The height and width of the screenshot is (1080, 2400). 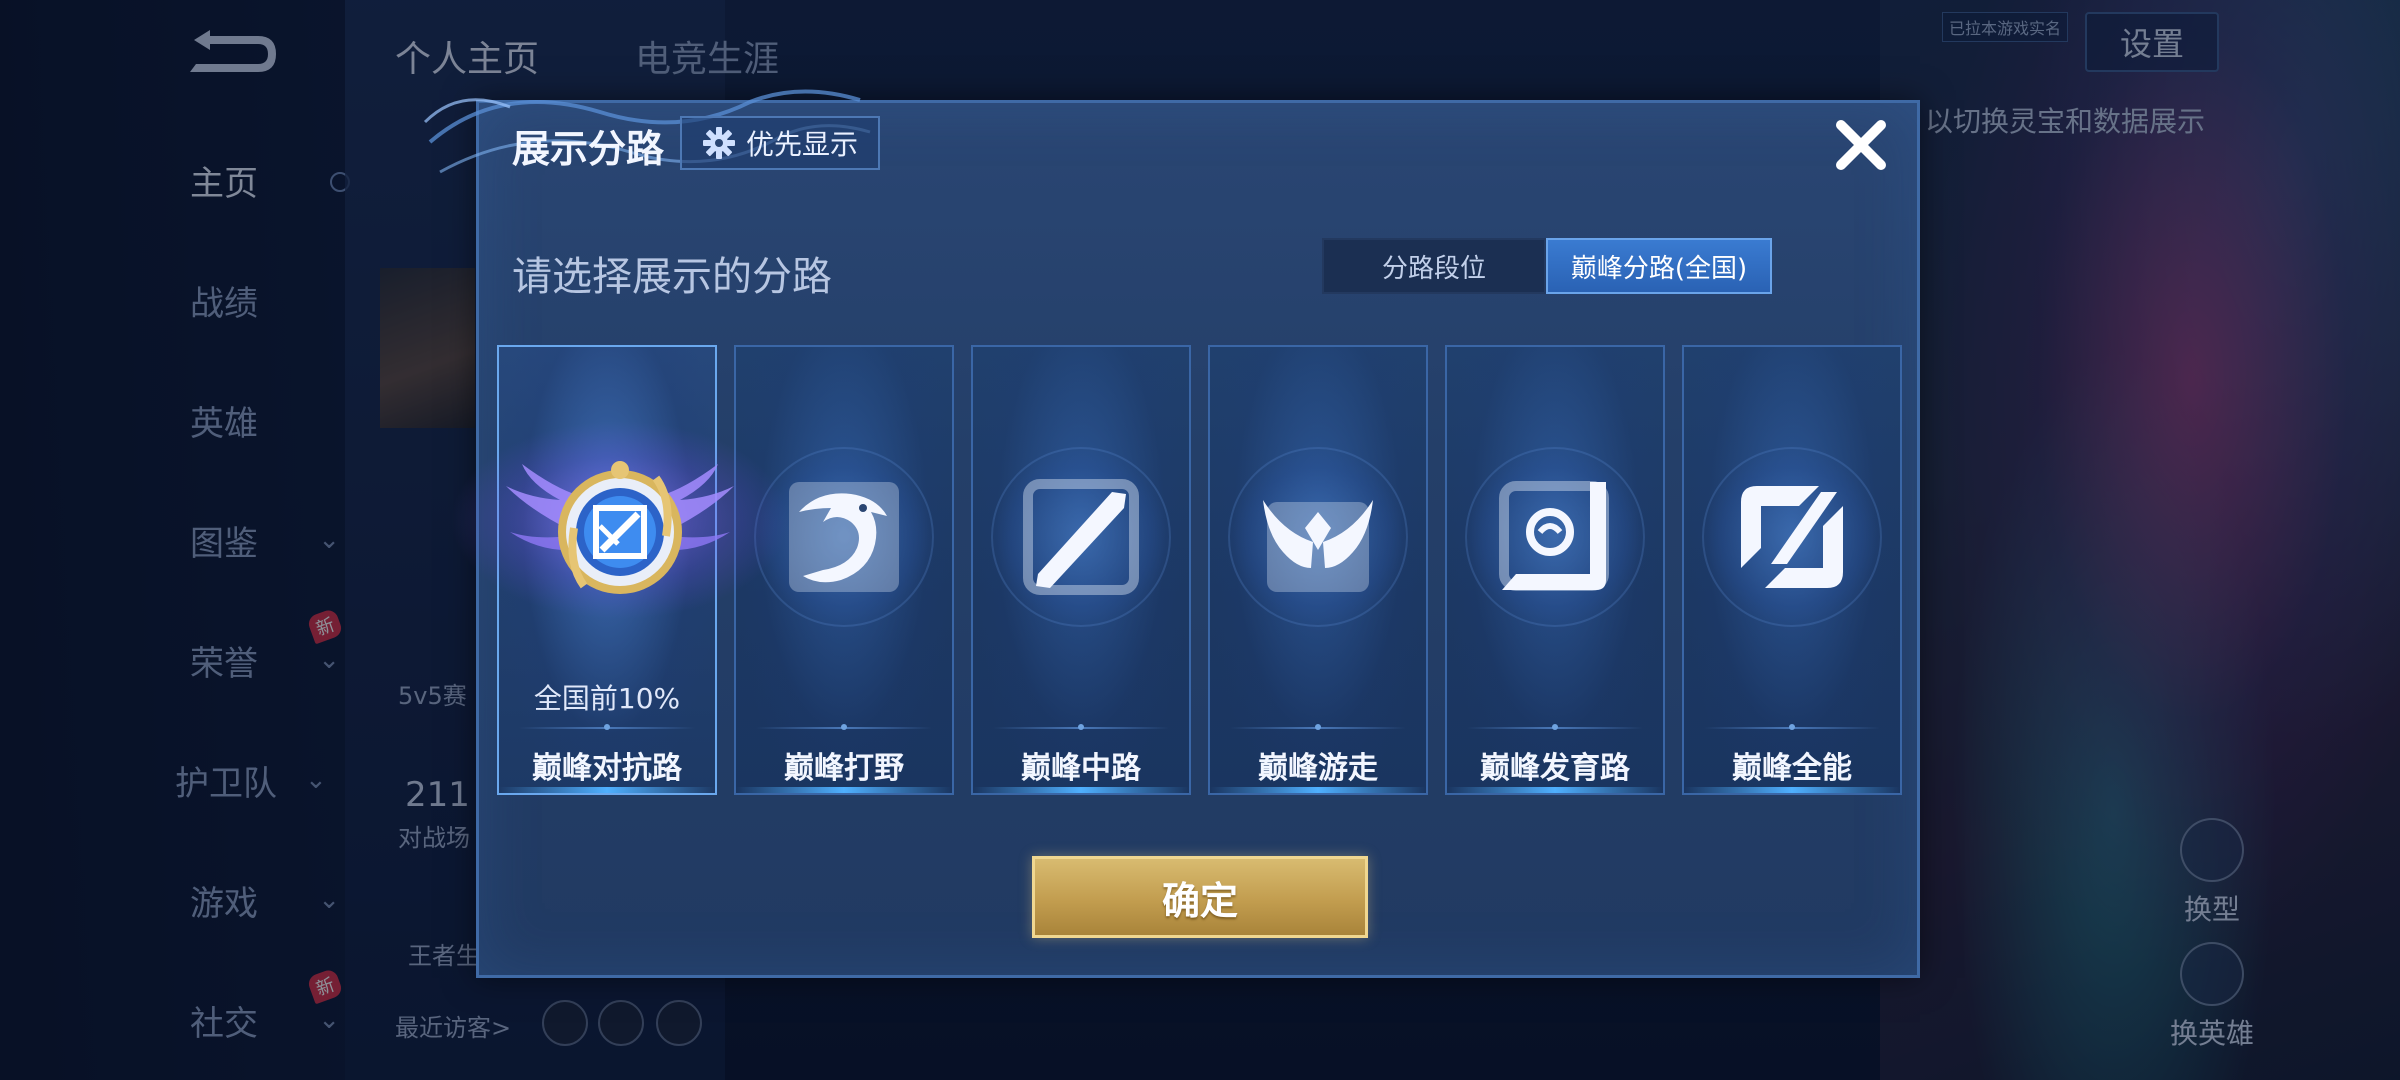 What do you see at coordinates (1318, 768) in the screenshot?
I see `role-name: 巅峰游走` at bounding box center [1318, 768].